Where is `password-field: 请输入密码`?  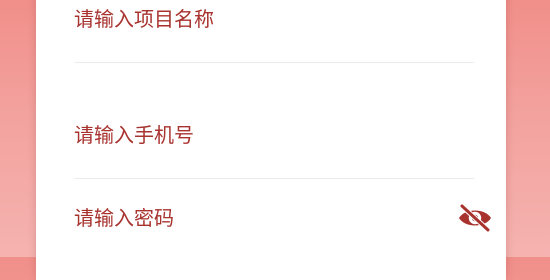 password-field: 请输入密码 is located at coordinates (282, 218).